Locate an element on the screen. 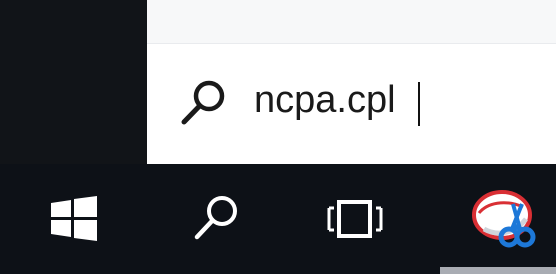 Image resolution: width=556 pixels, height=274 pixels. start-button is located at coordinates (74, 219).